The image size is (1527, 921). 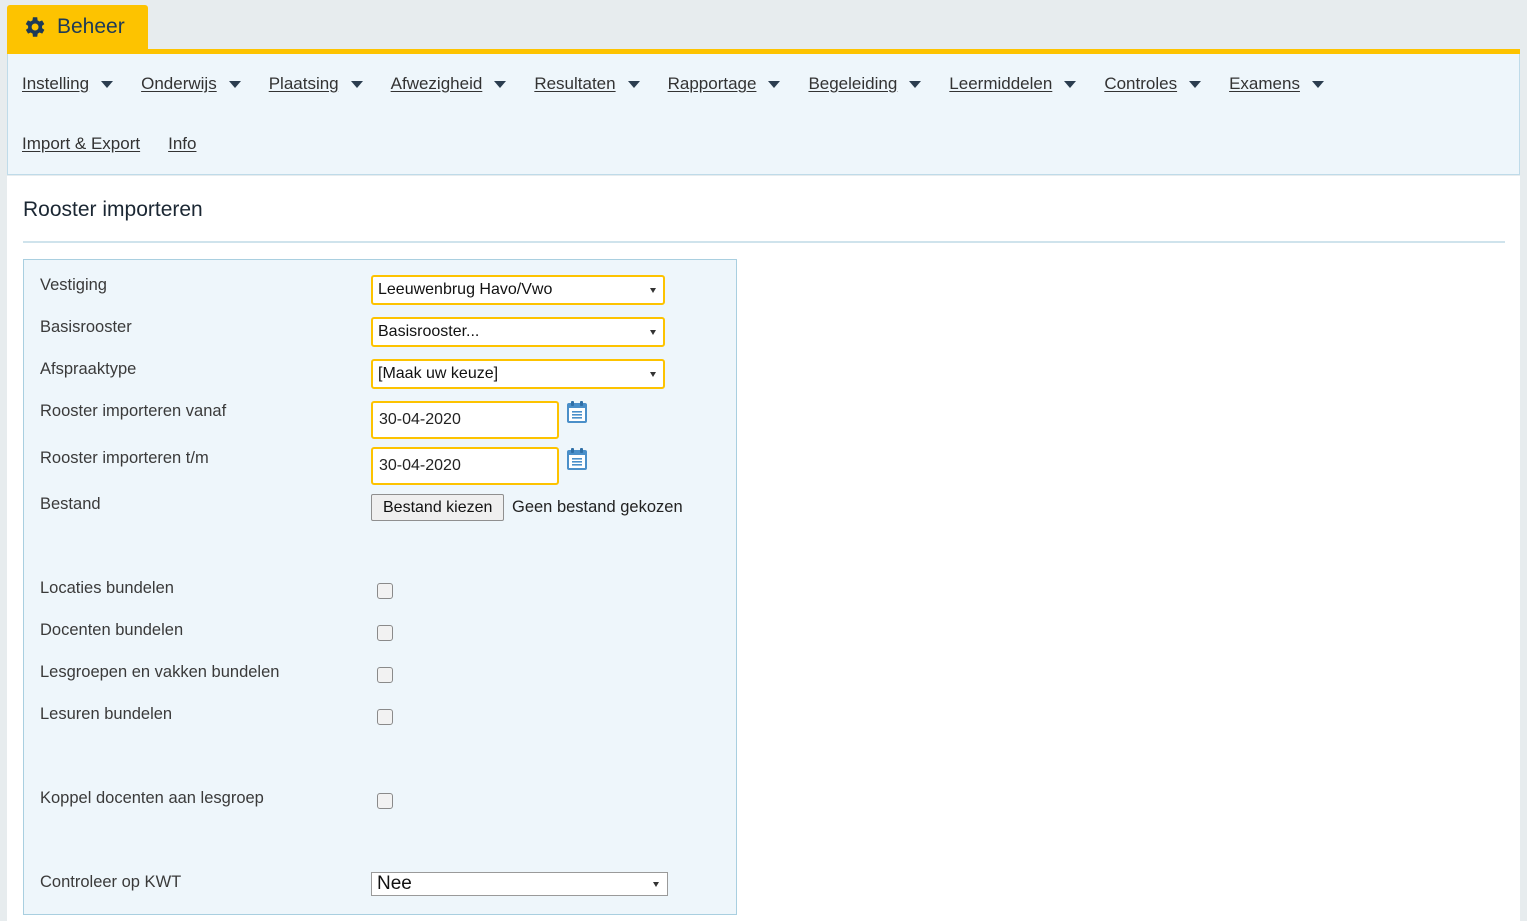 I want to click on kwt-value: Nee, so click(x=394, y=883).